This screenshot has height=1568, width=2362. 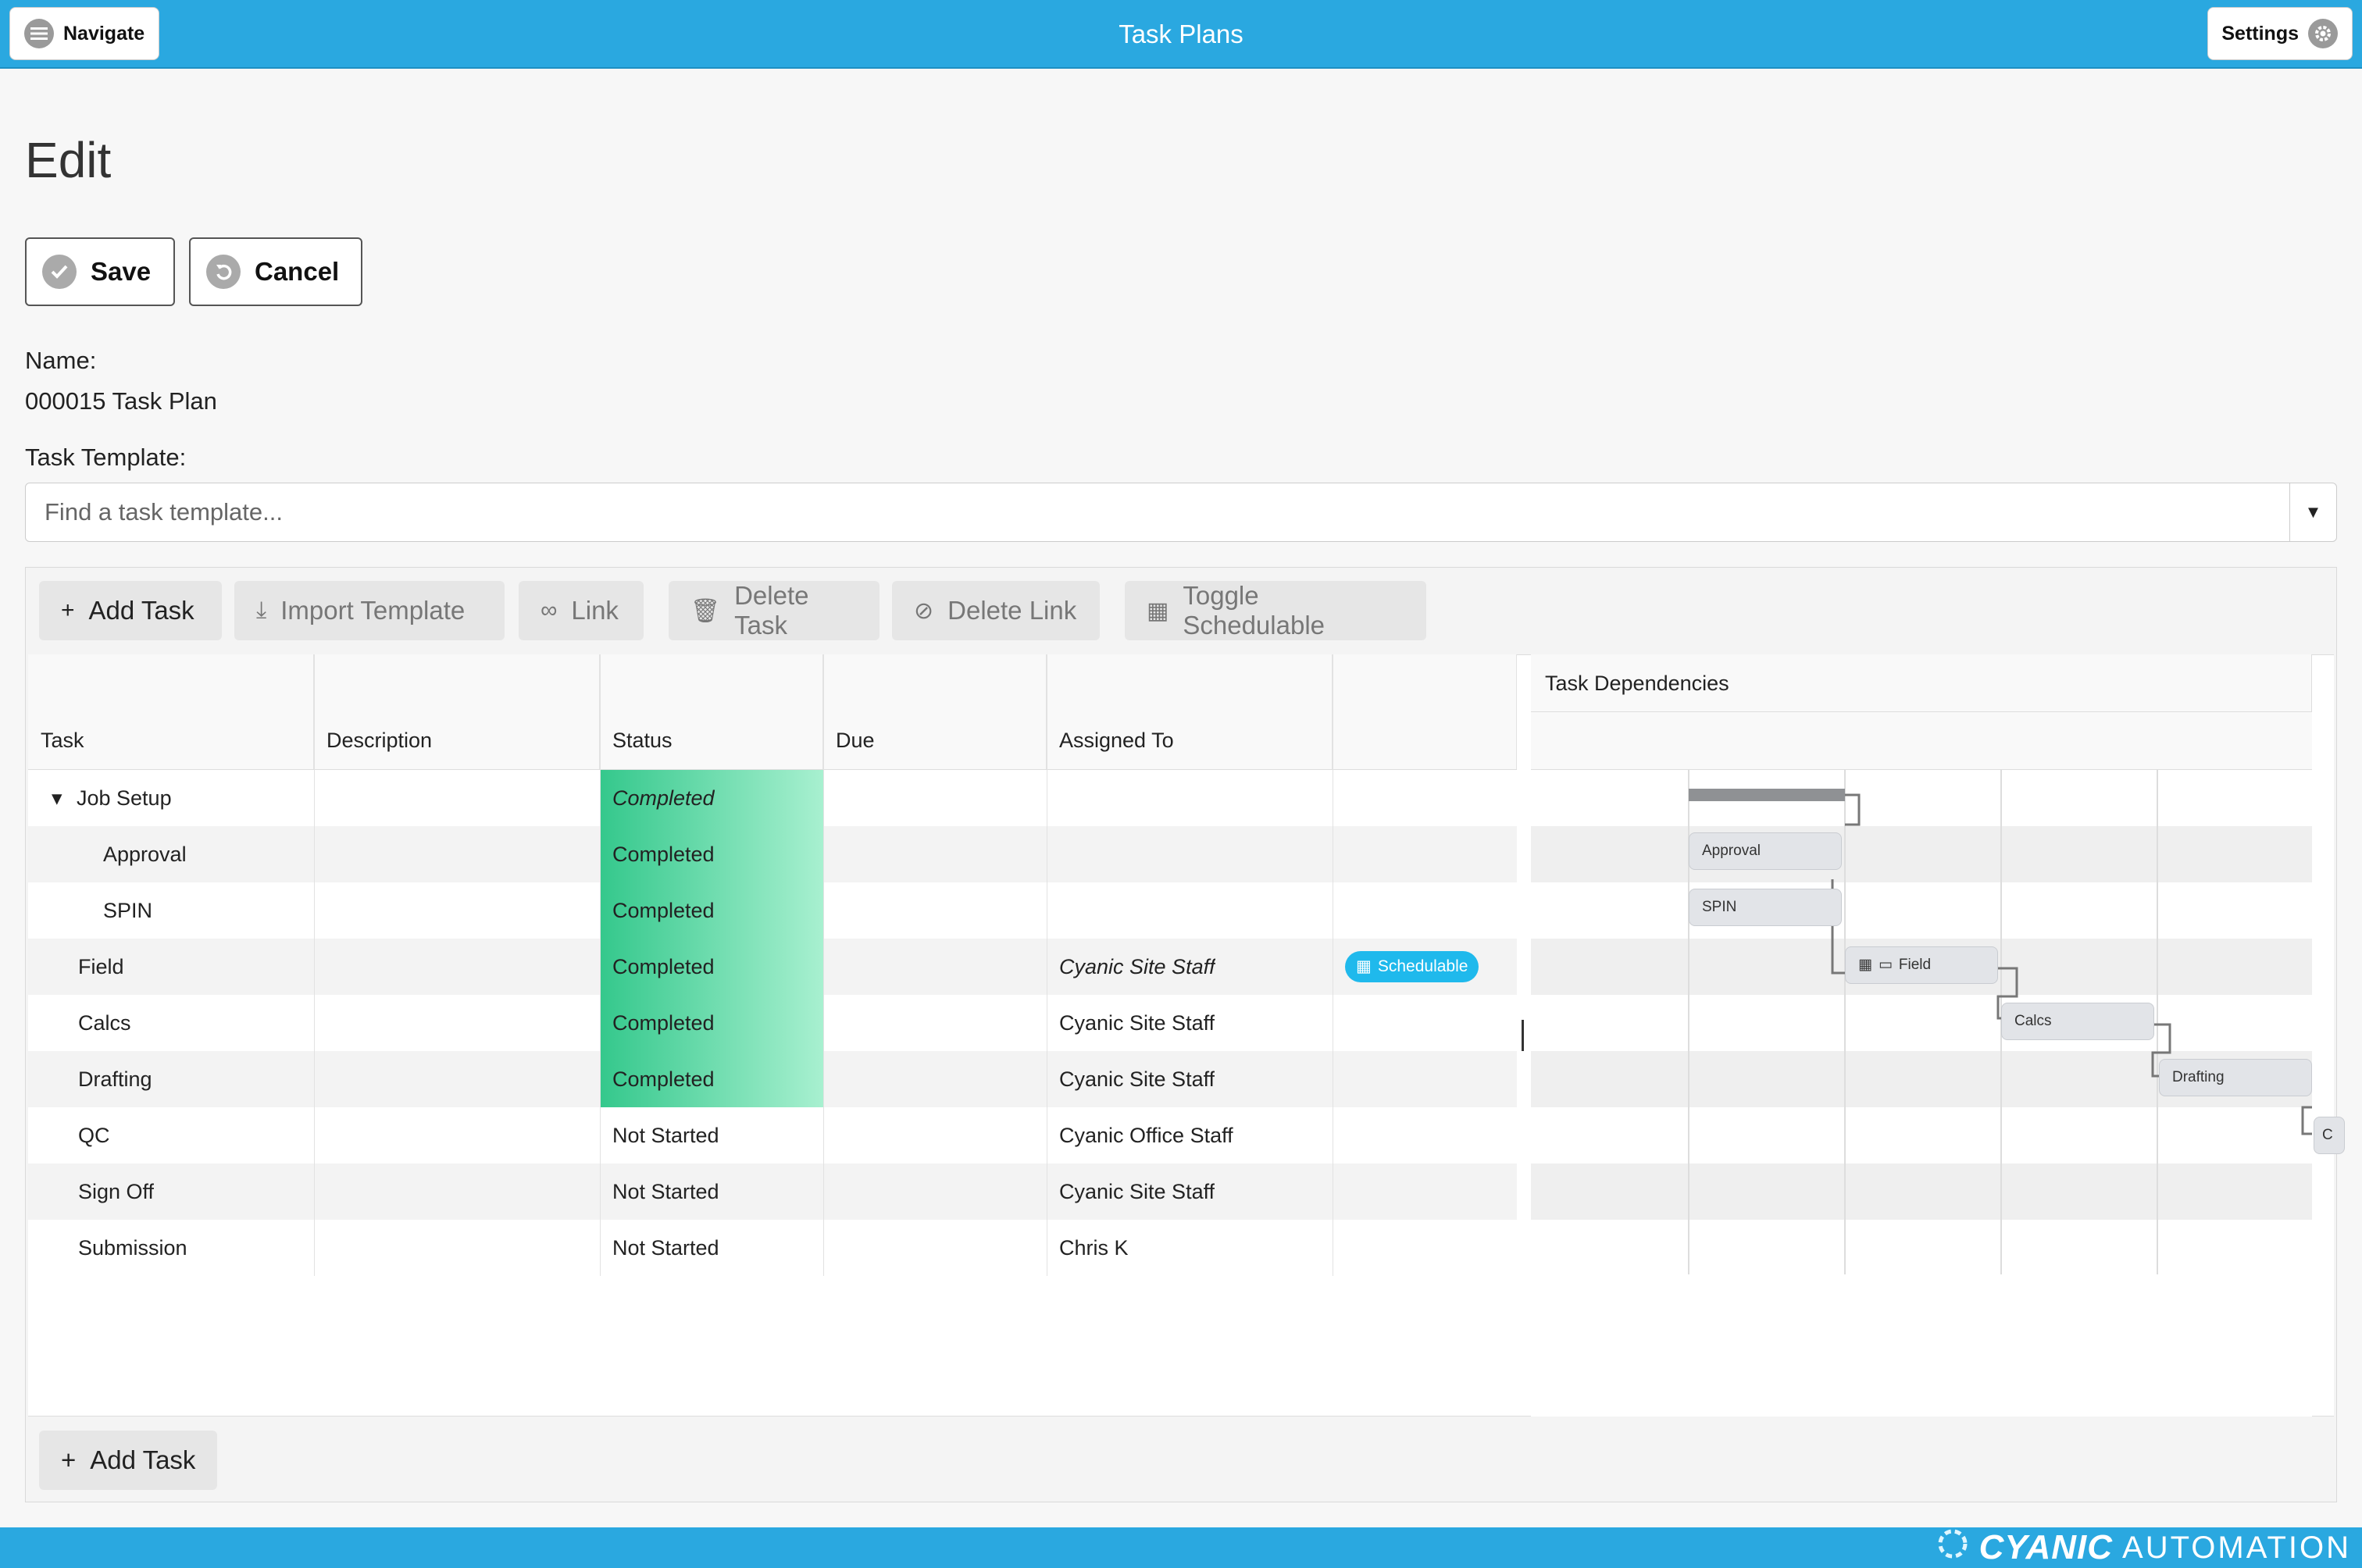 I want to click on comment-icon: ▭, so click(x=1885, y=965).